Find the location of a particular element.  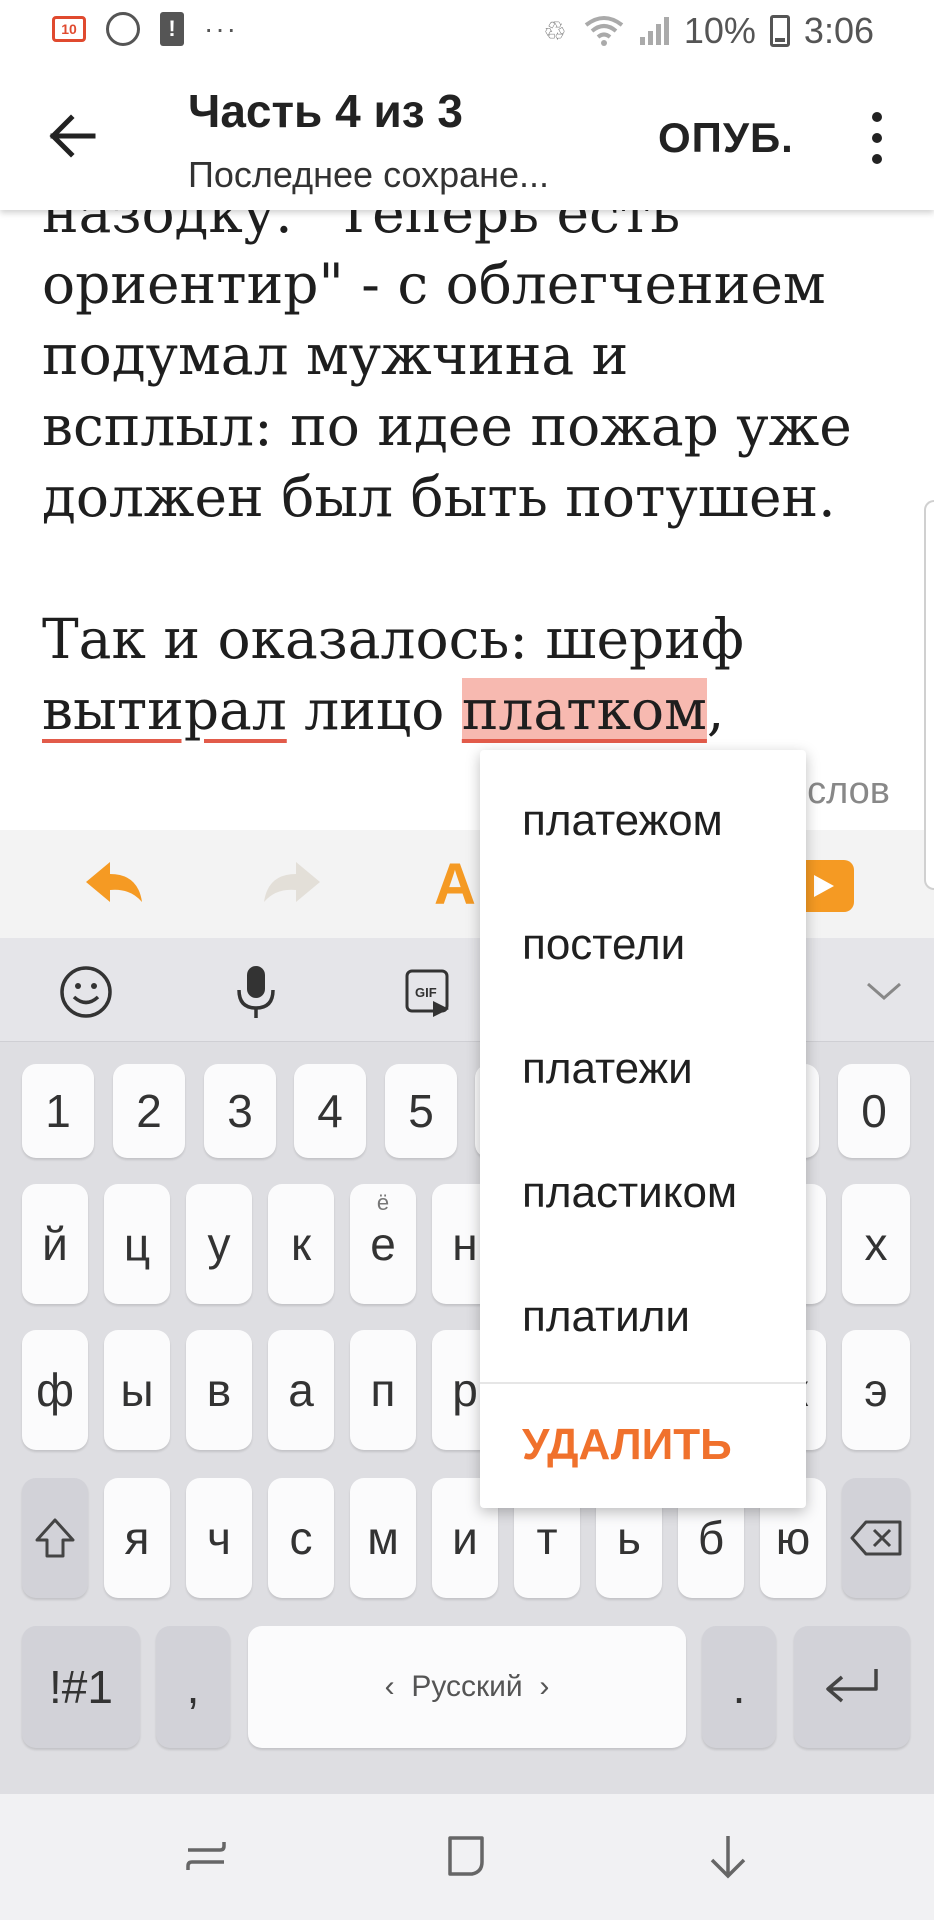

down-arrow-icon is located at coordinates (728, 1857).